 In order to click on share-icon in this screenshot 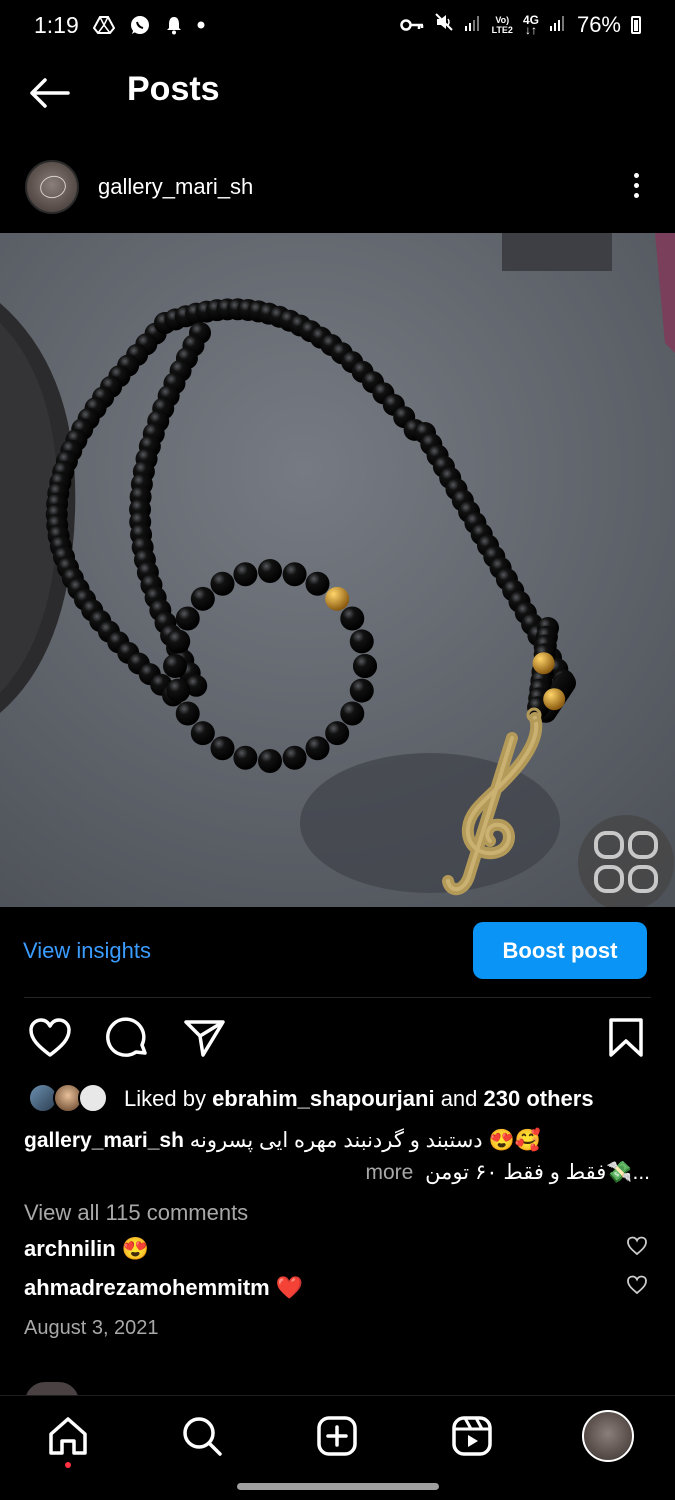, I will do `click(205, 1038)`.